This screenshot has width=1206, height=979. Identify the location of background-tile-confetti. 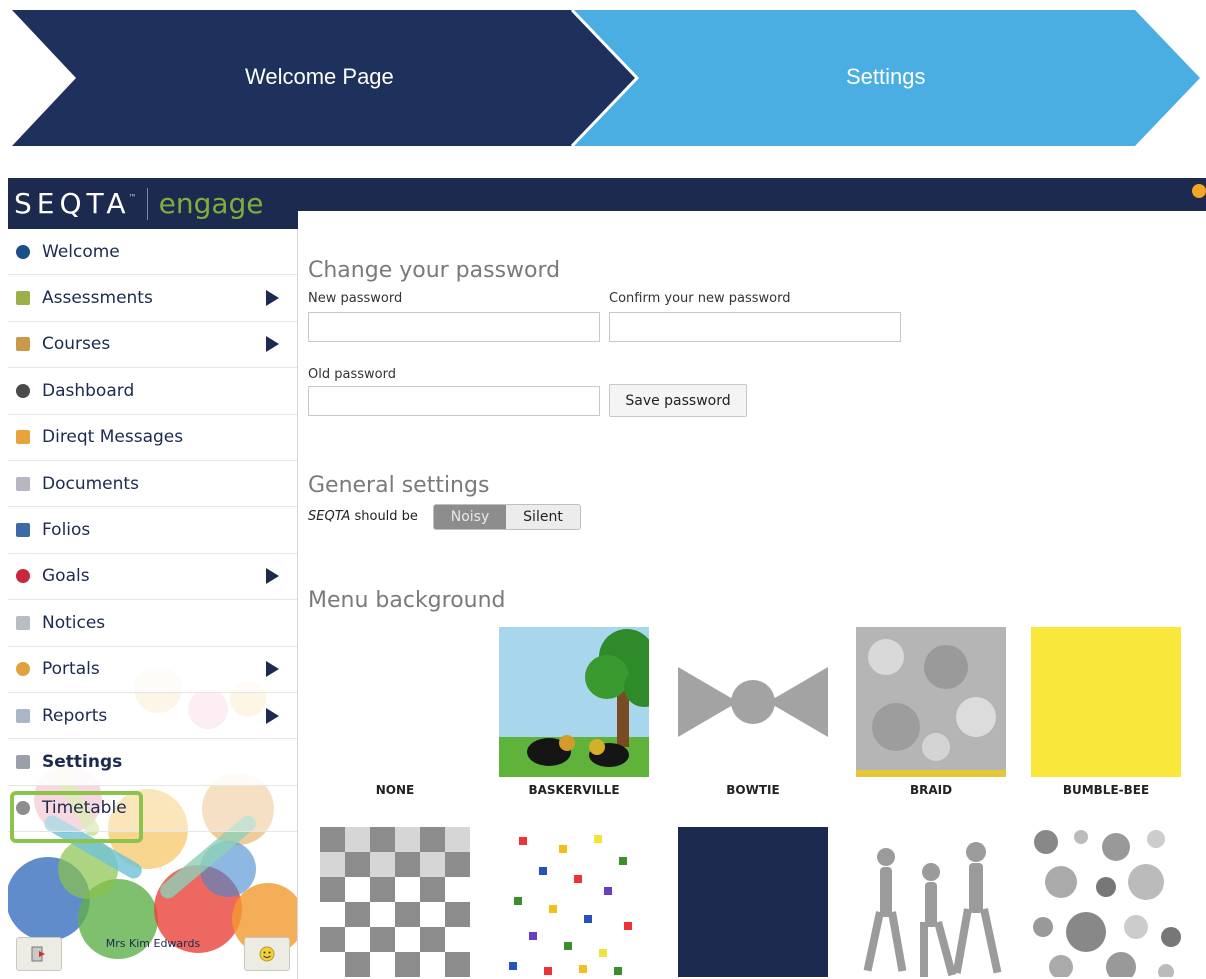
(574, 902).